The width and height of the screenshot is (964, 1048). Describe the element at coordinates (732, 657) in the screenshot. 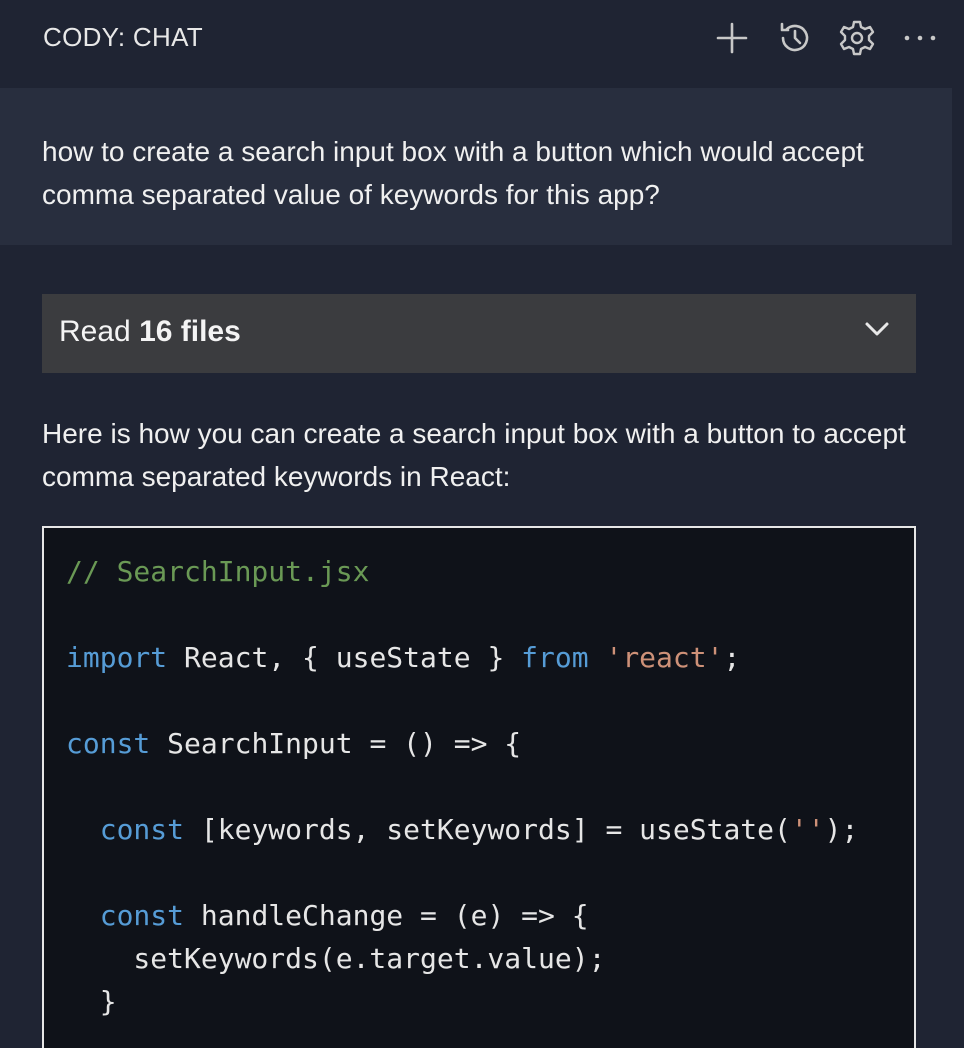

I see `code-token-plain: ;` at that location.